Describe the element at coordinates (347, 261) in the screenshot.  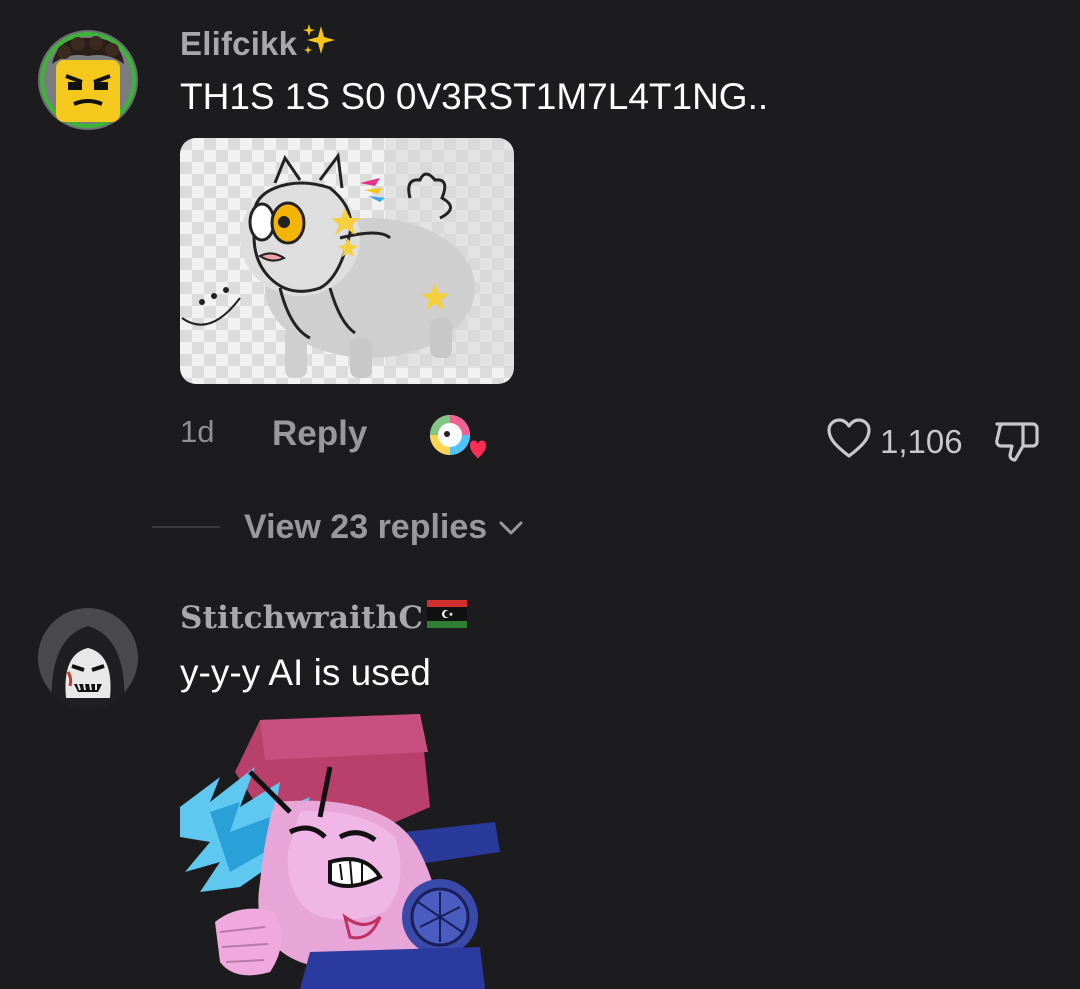
I see `cat-sticker-image` at that location.